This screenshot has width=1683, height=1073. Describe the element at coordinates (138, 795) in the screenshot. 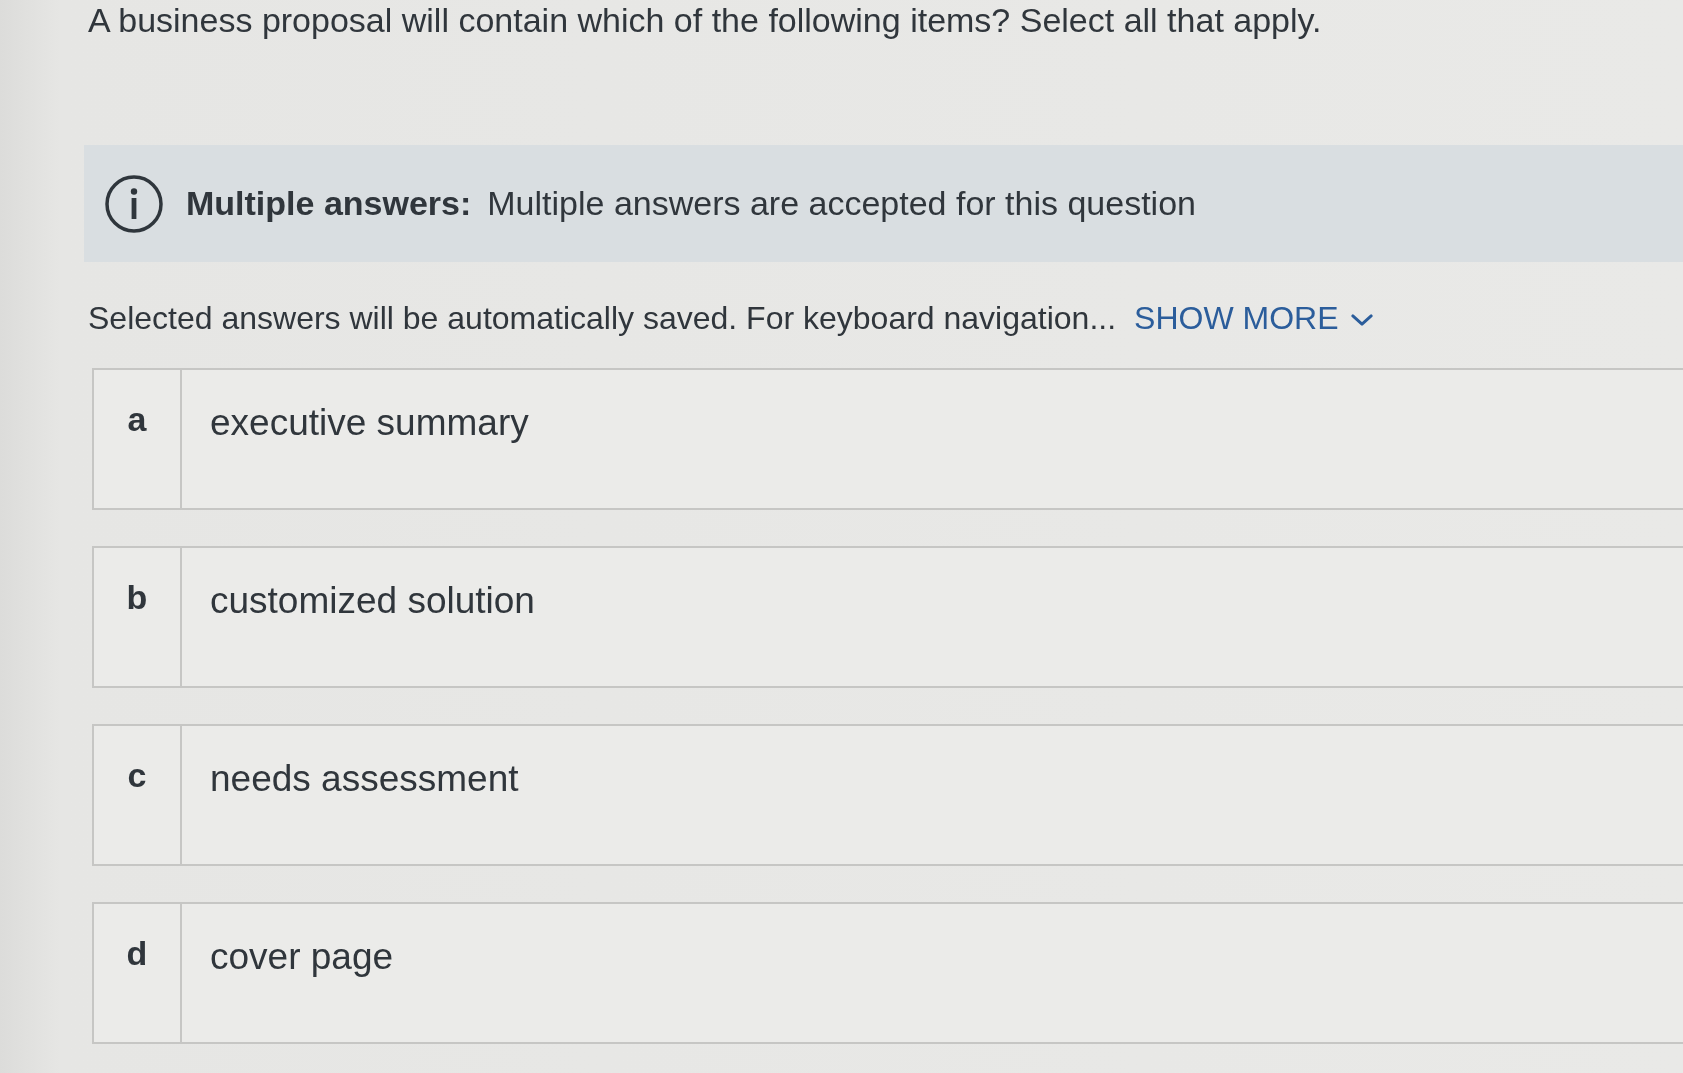

I see `option-letter: c` at that location.